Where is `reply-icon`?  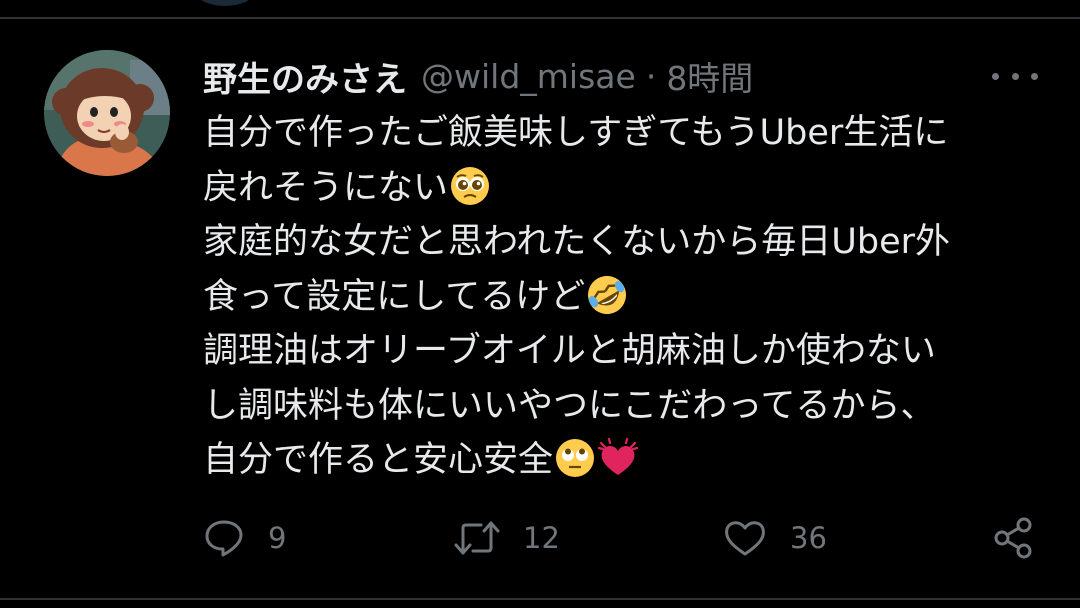
reply-icon is located at coordinates (224, 538).